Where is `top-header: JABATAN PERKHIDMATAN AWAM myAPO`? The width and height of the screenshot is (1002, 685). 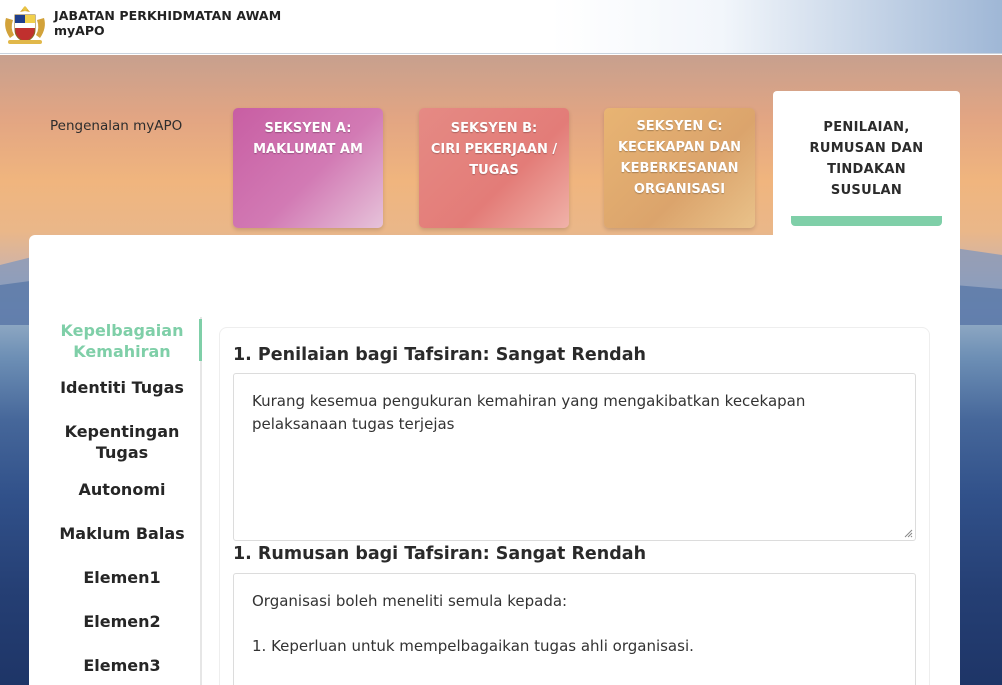
top-header: JABATAN PERKHIDMATAN AWAM myAPO is located at coordinates (501, 27).